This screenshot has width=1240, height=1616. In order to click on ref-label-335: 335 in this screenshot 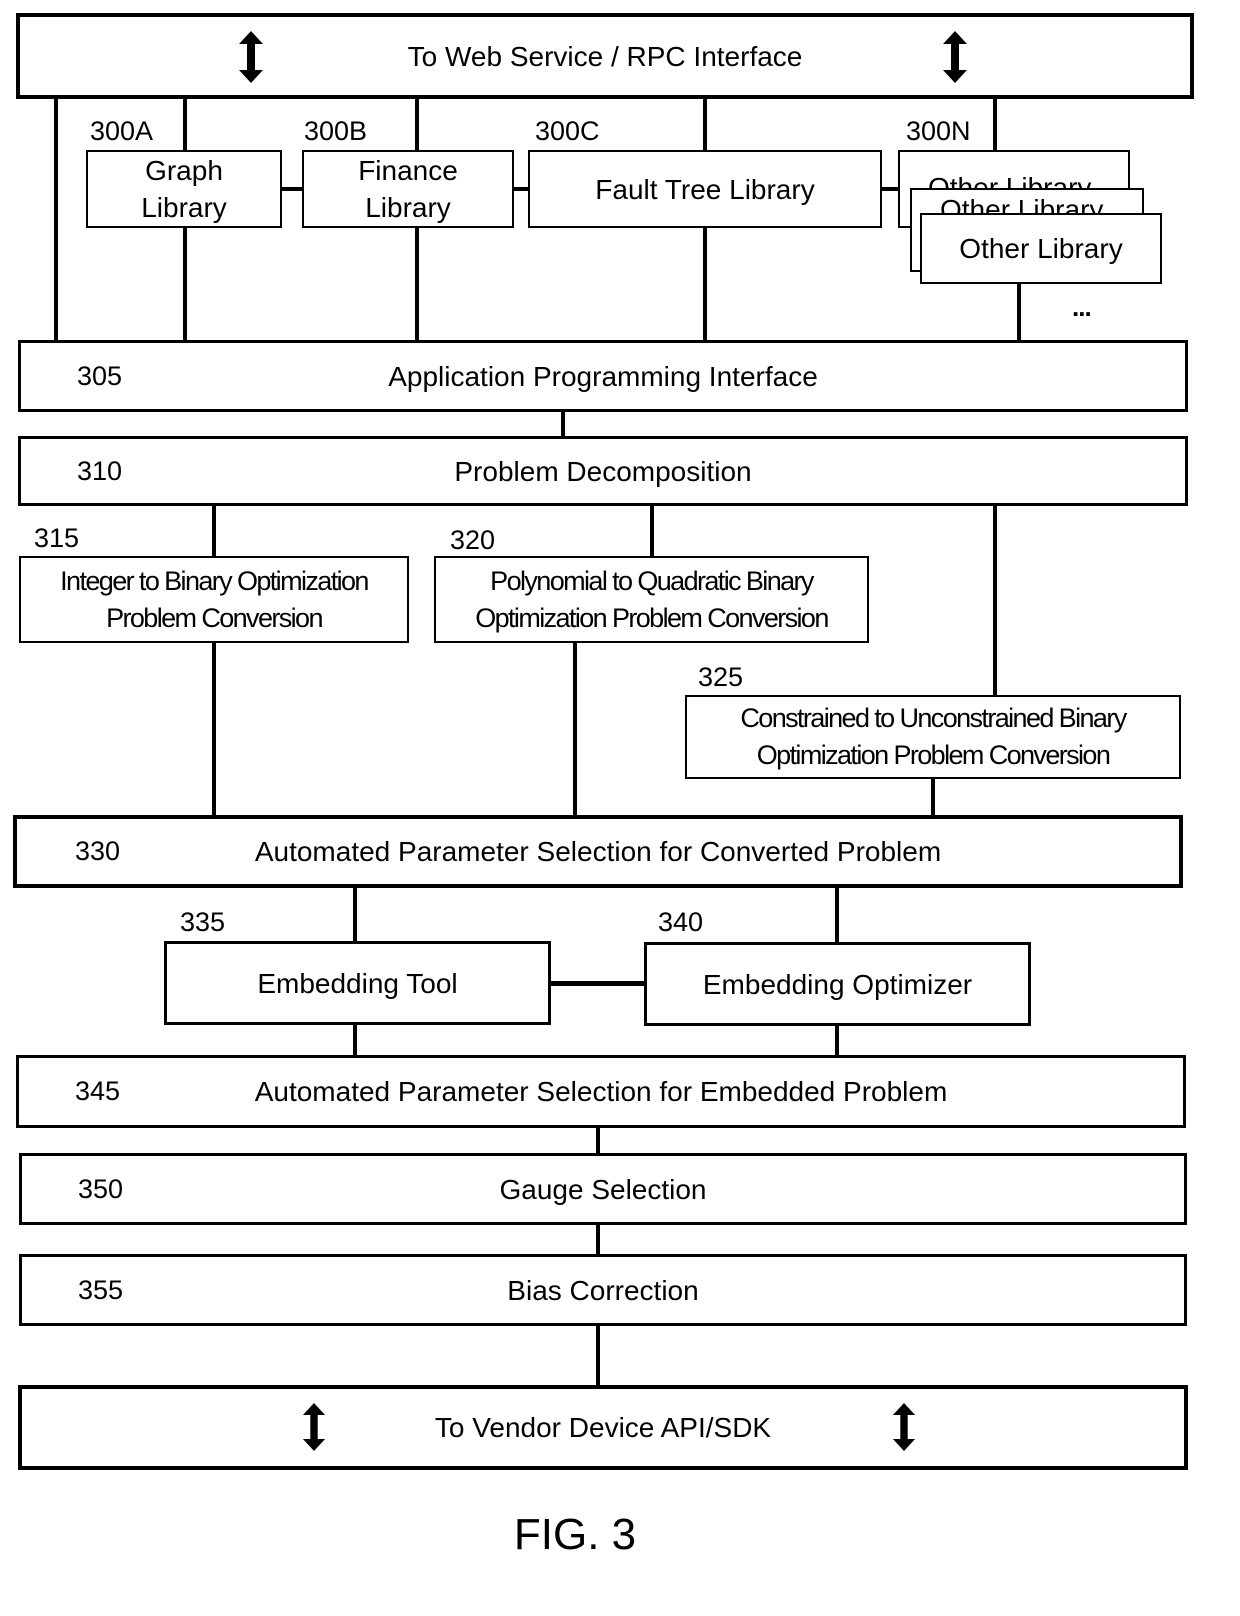, I will do `click(203, 922)`.